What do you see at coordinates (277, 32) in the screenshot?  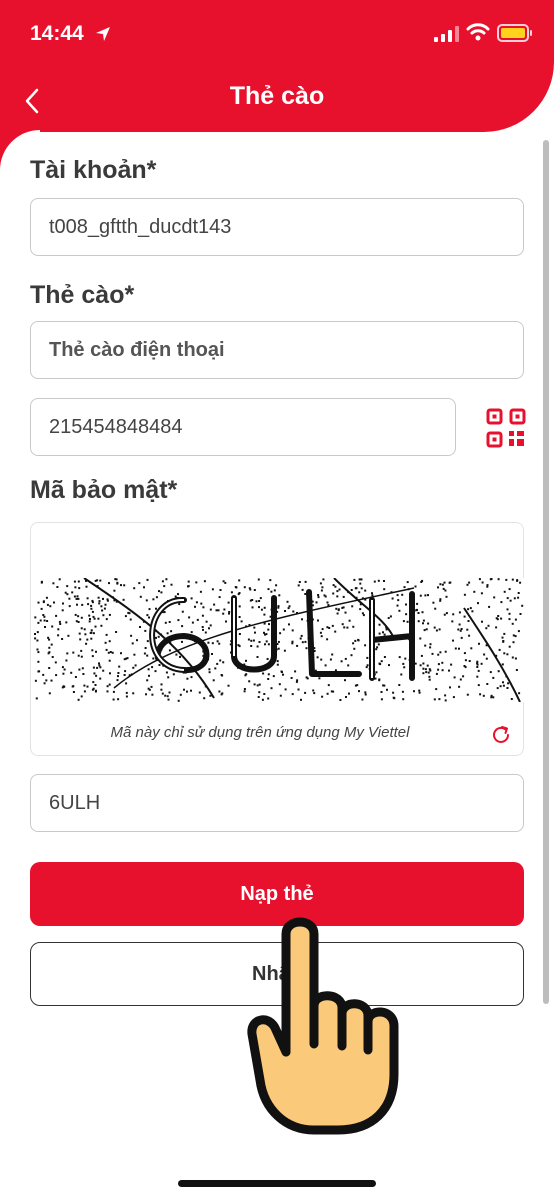 I see `status-bar: 14:44` at bounding box center [277, 32].